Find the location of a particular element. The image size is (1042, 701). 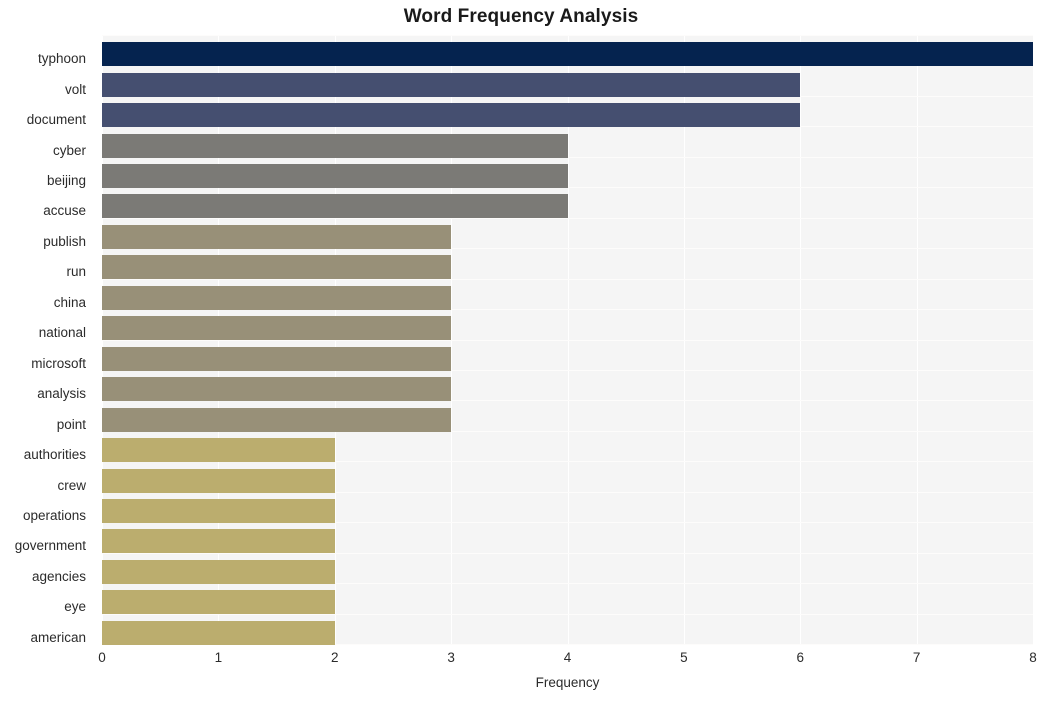

x-axis-tick-label: 6 is located at coordinates (800, 657).